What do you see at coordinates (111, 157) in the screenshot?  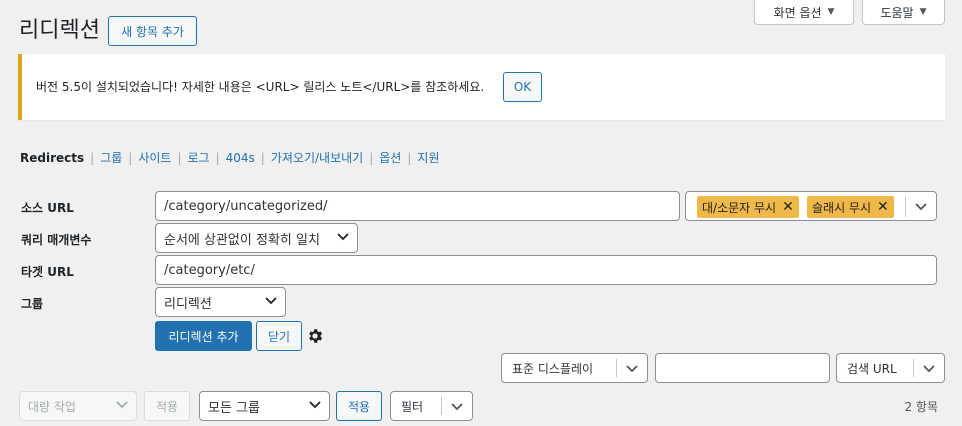 I see `subnav-groups: 그룹` at bounding box center [111, 157].